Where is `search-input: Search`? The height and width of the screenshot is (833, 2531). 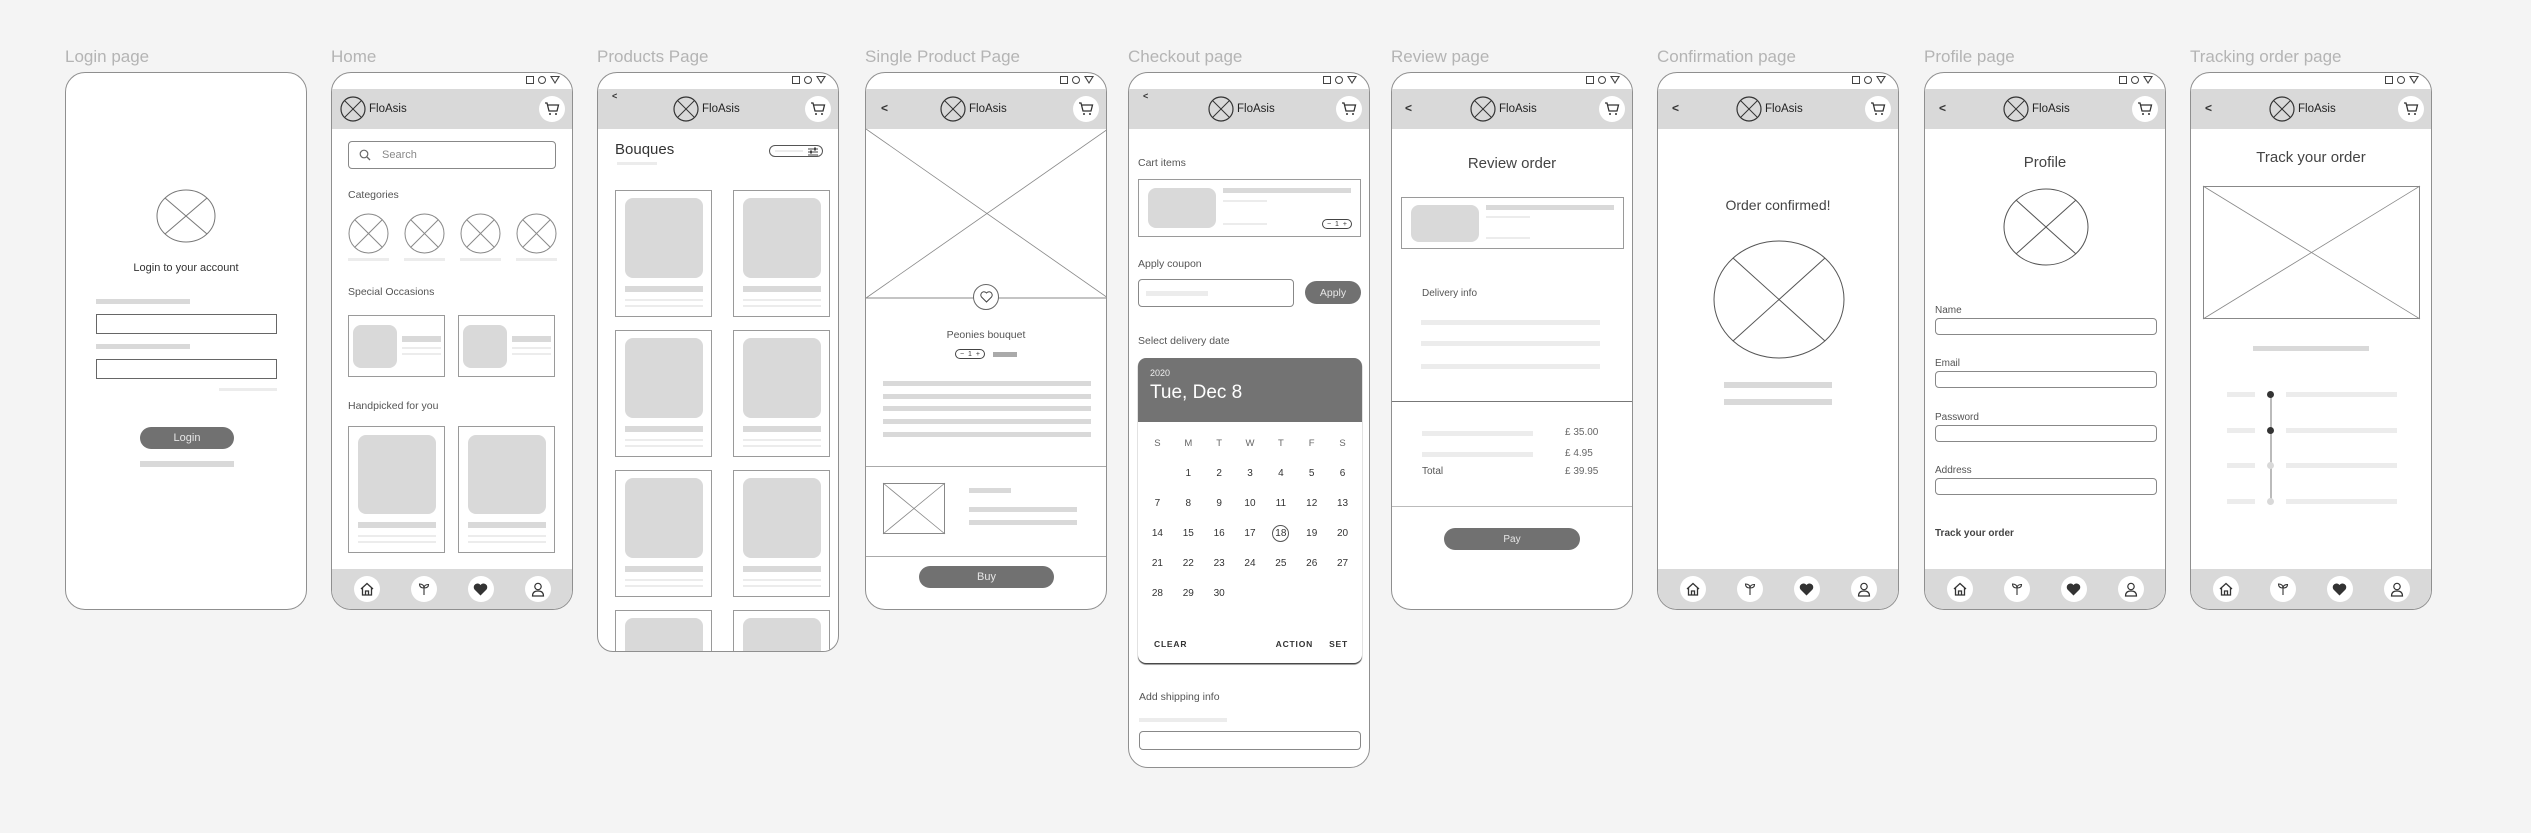
search-input: Search is located at coordinates (452, 155).